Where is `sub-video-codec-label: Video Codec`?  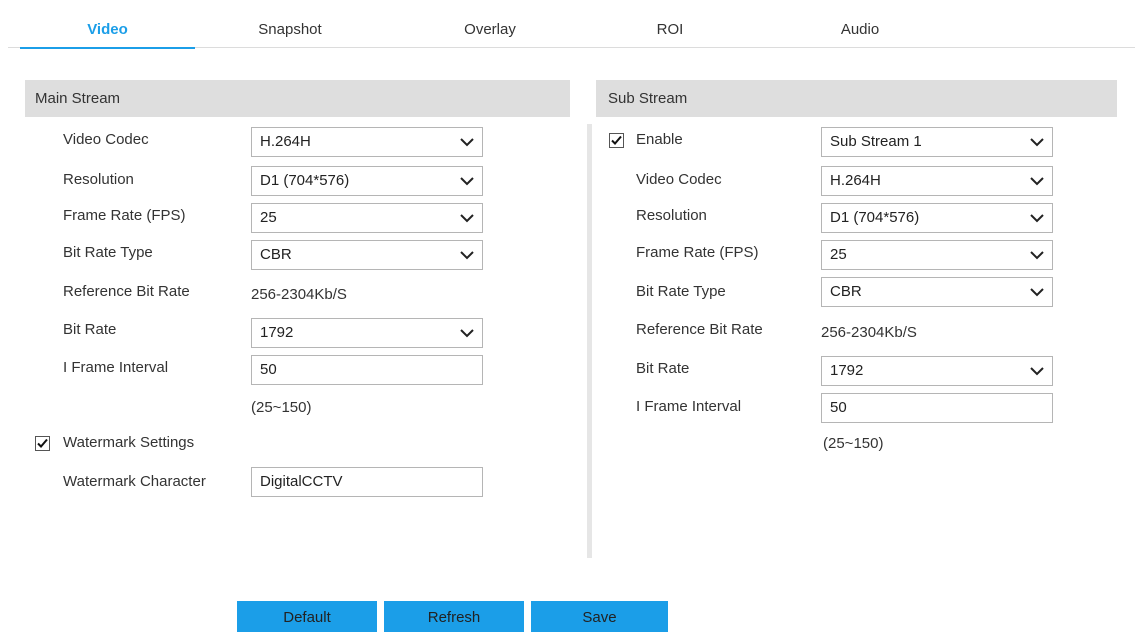 sub-video-codec-label: Video Codec is located at coordinates (679, 179).